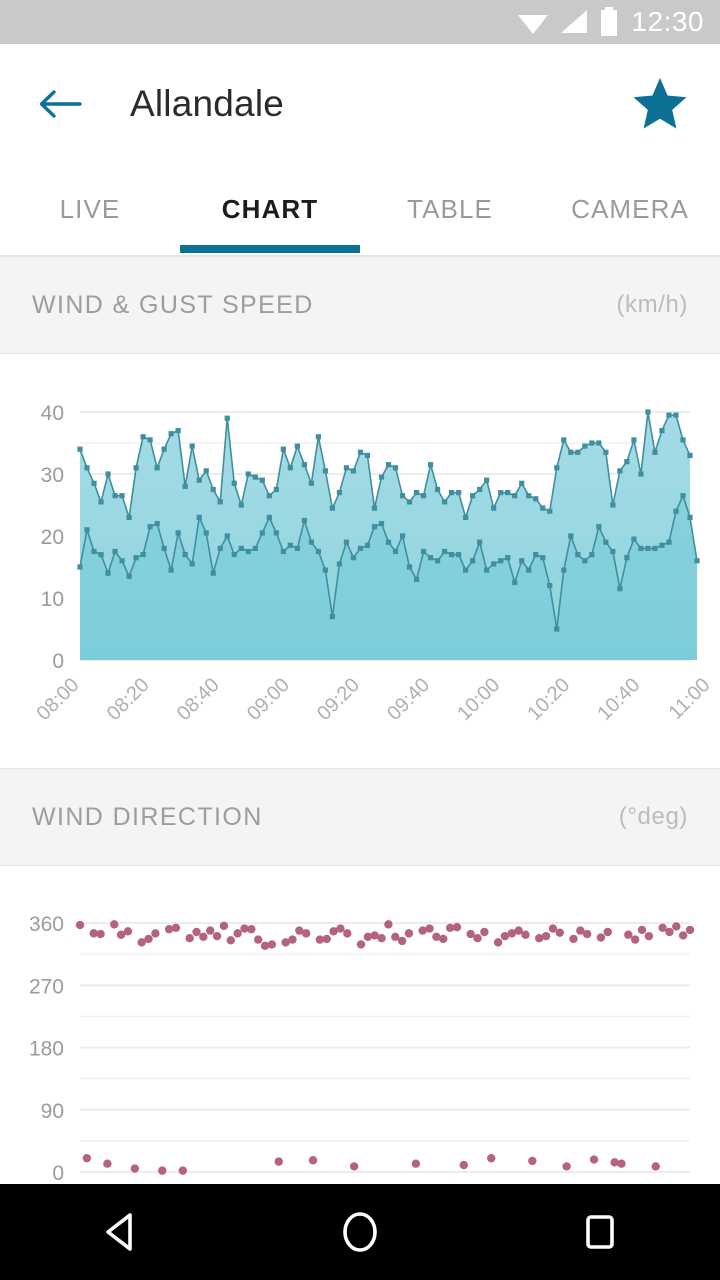  I want to click on back-button, so click(60, 104).